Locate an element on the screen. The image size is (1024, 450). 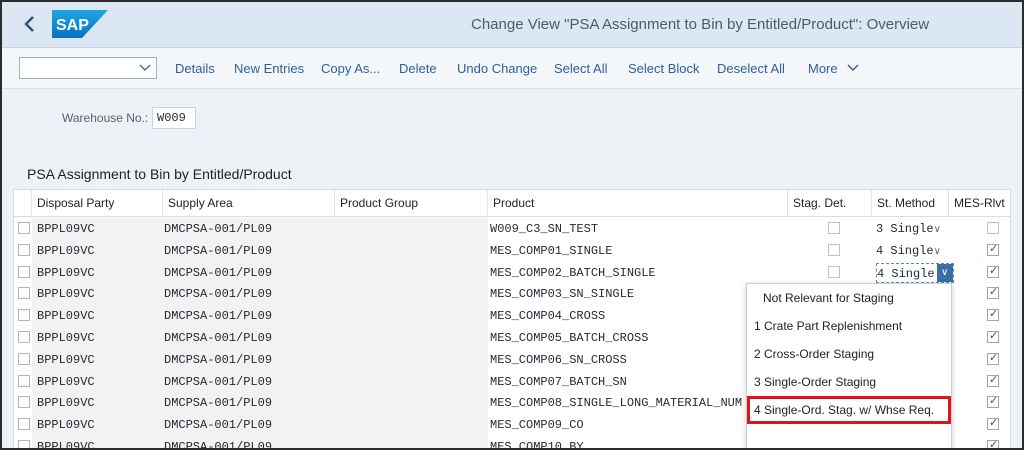
undo-change-button: Undo Change is located at coordinates (497, 68).